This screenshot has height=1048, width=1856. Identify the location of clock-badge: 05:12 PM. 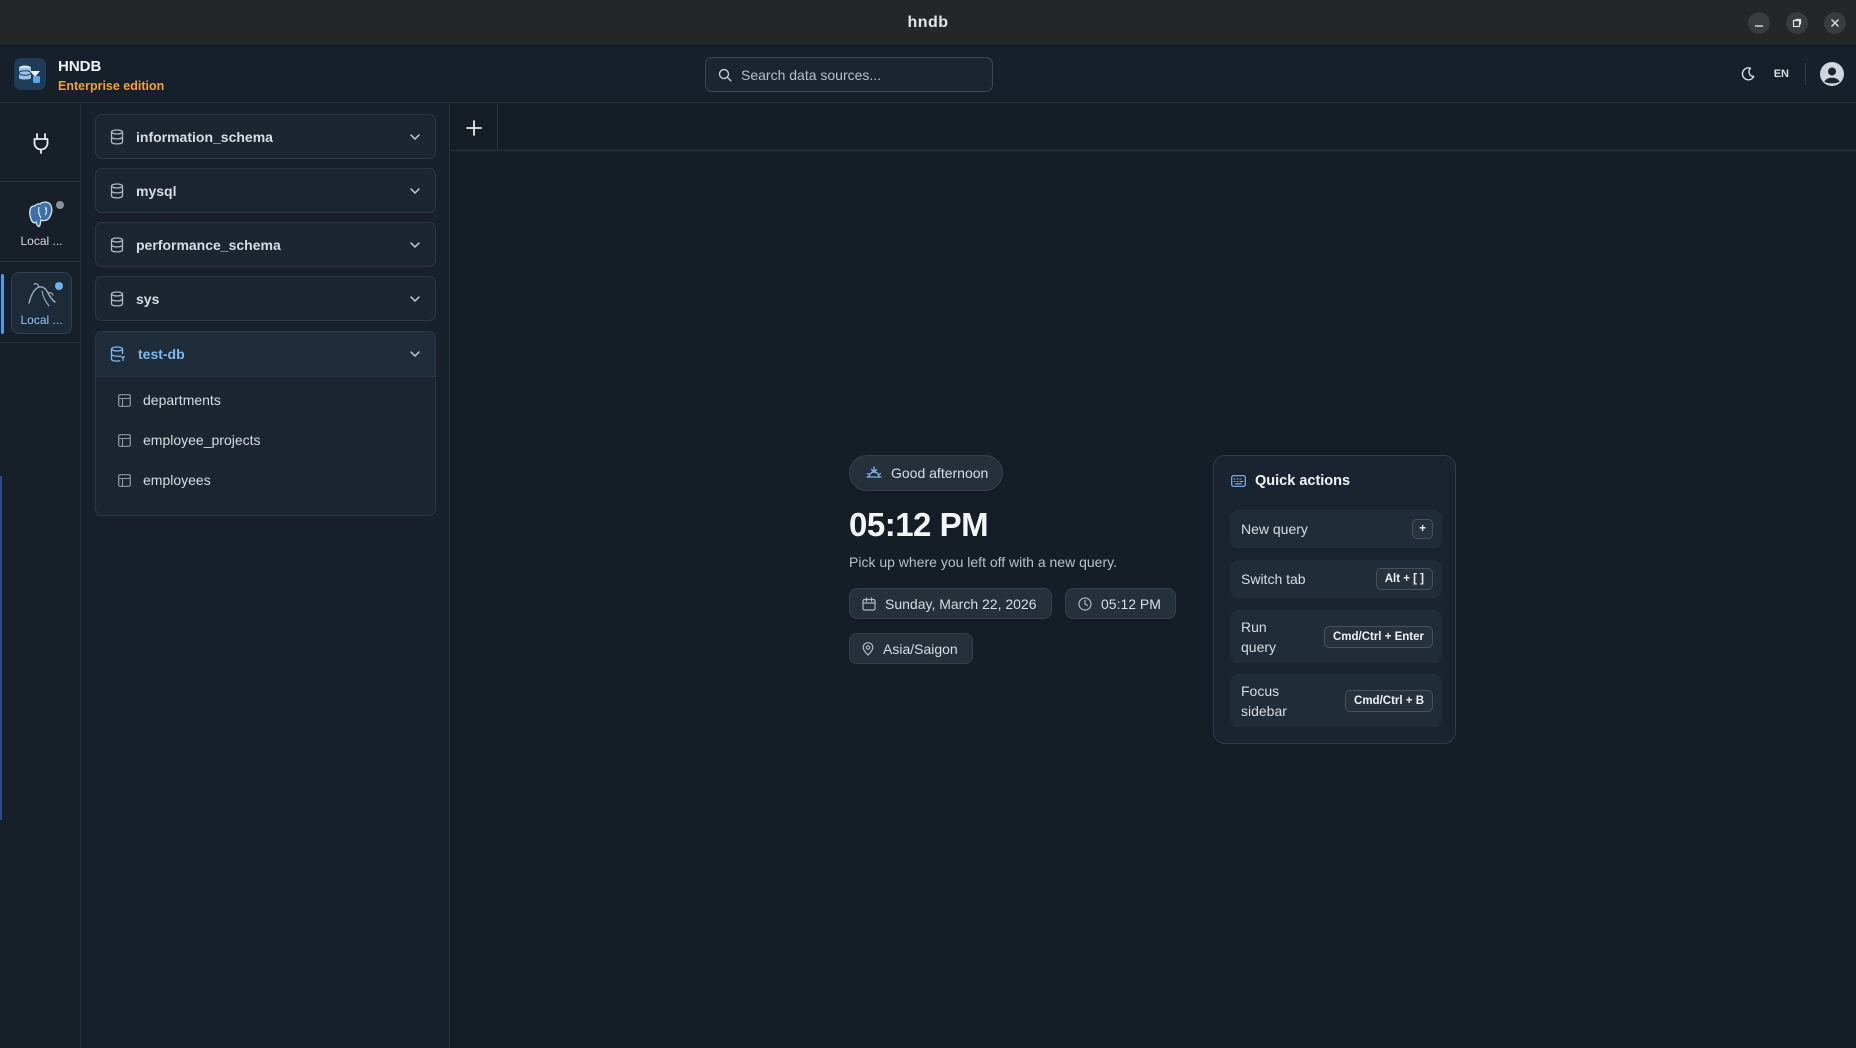
(1120, 603).